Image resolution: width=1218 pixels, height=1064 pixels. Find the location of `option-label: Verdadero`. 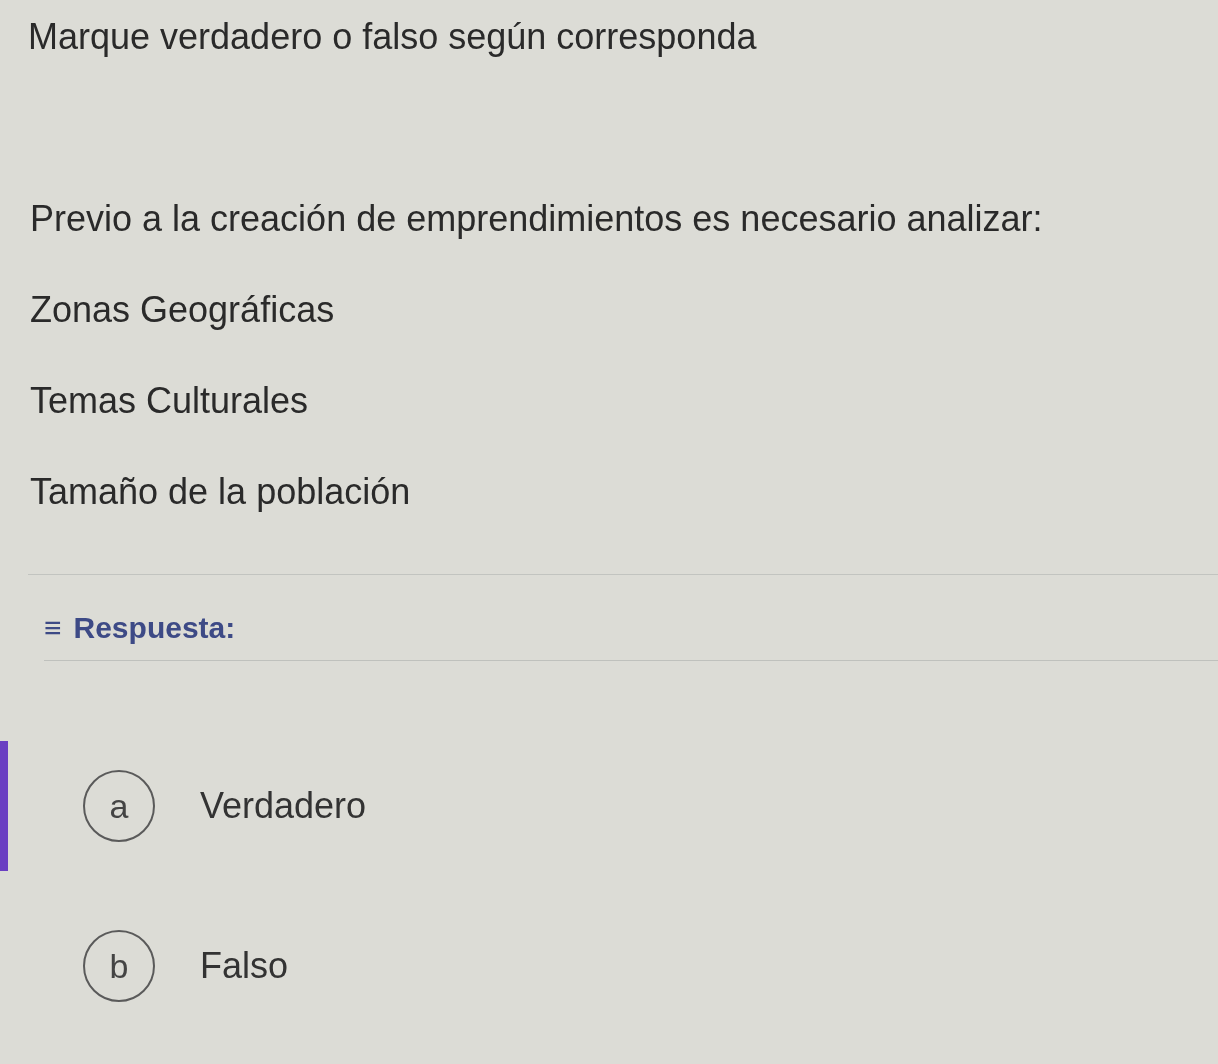

option-label: Verdadero is located at coordinates (283, 806).